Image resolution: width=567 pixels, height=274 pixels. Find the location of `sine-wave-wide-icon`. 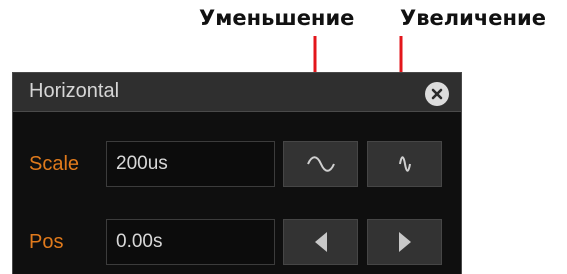

sine-wave-wide-icon is located at coordinates (320, 164).